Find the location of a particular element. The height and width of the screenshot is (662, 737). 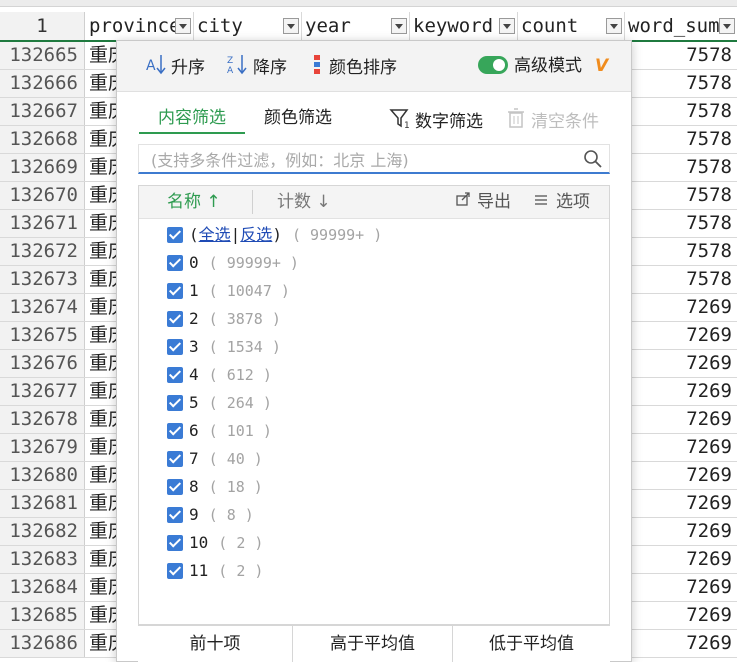

header-cell-word-sum: word_sum is located at coordinates (681, 26).